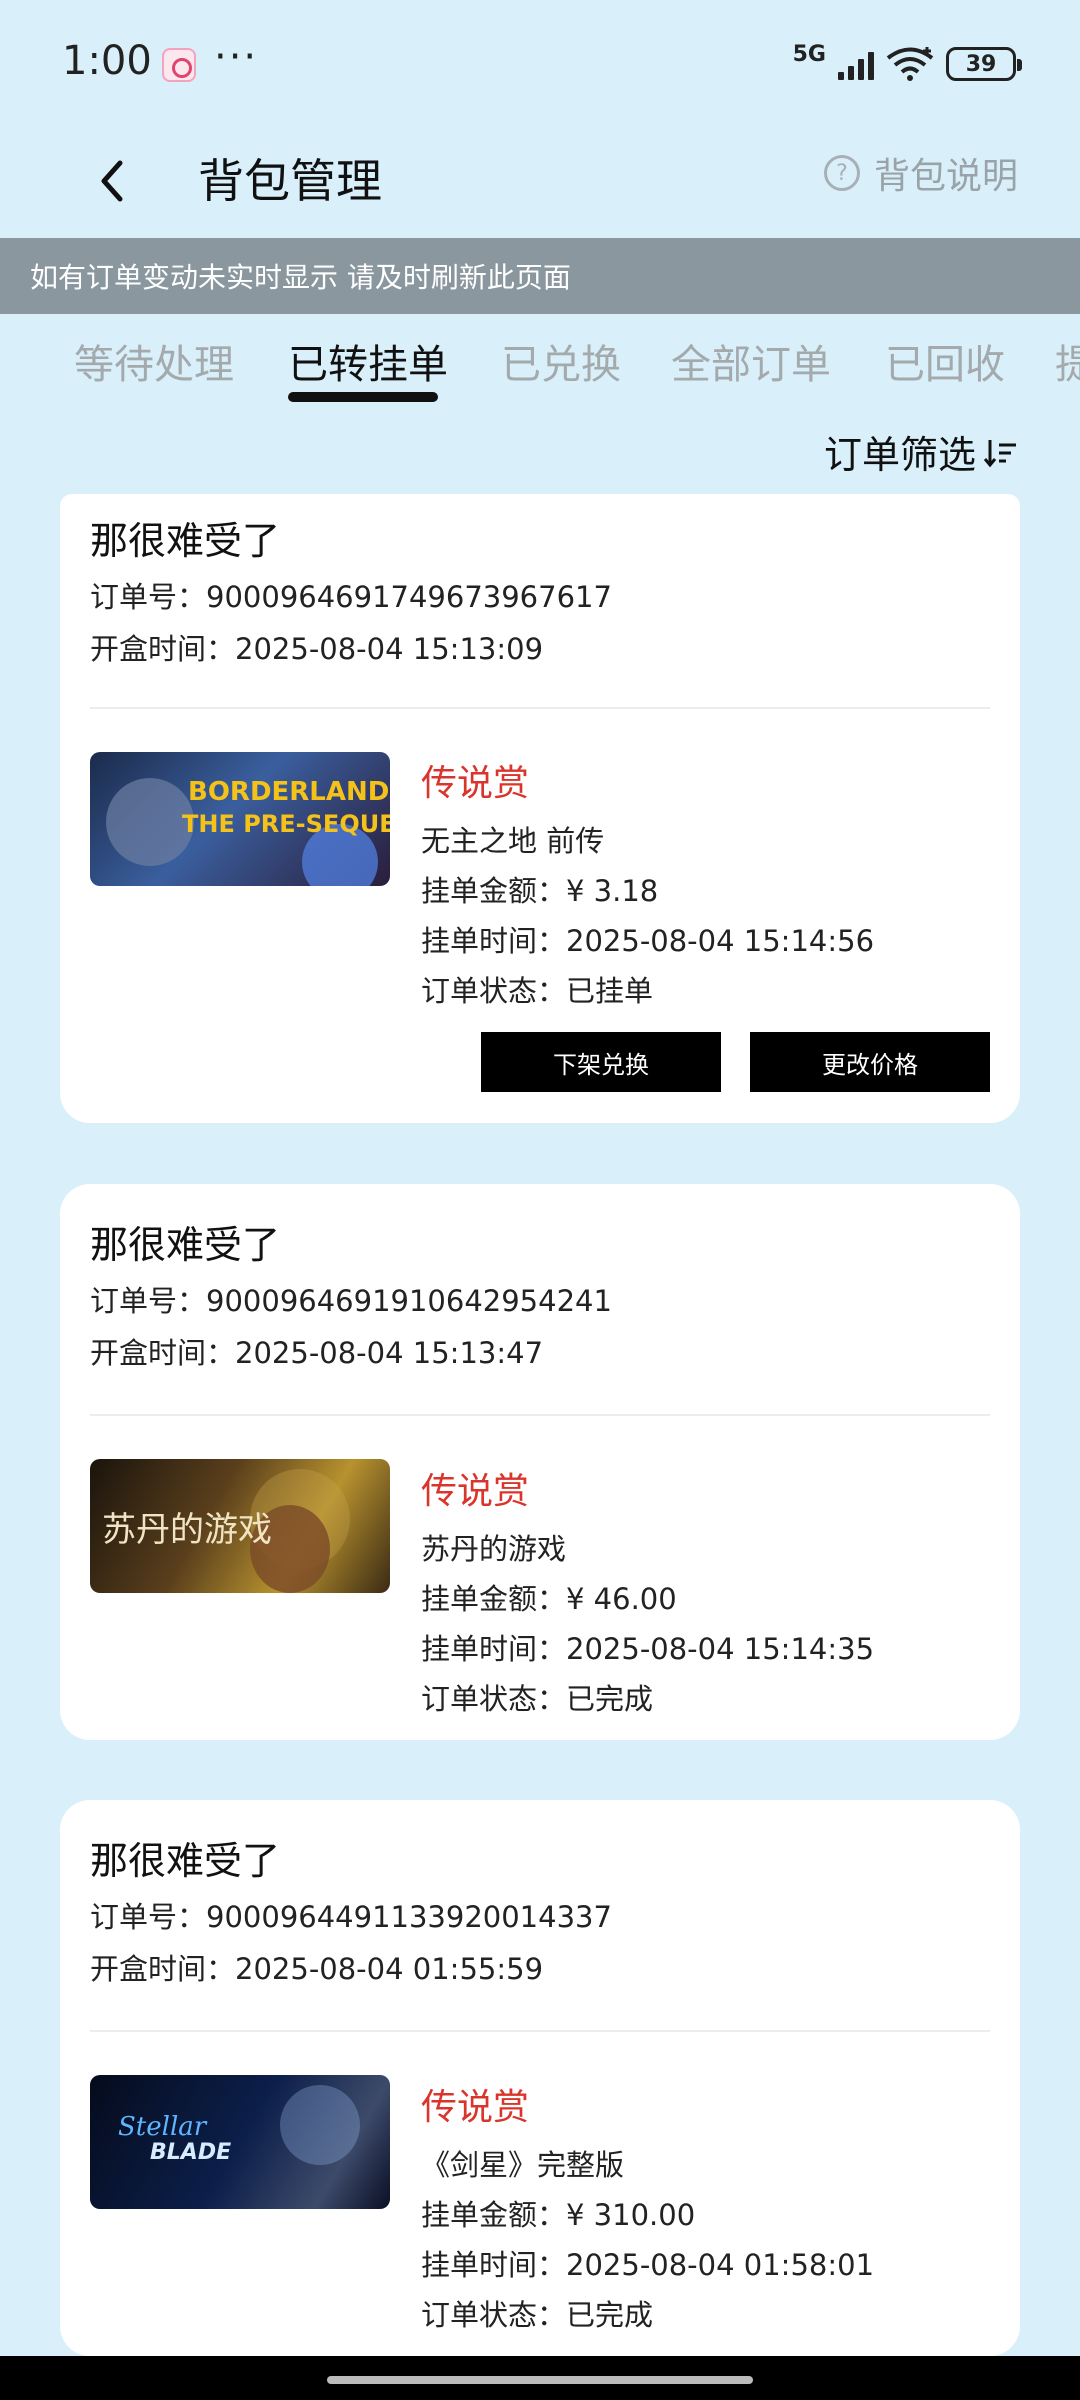 This screenshot has height=2400, width=1080. I want to click on tab-recycled: 已回收, so click(945, 361).